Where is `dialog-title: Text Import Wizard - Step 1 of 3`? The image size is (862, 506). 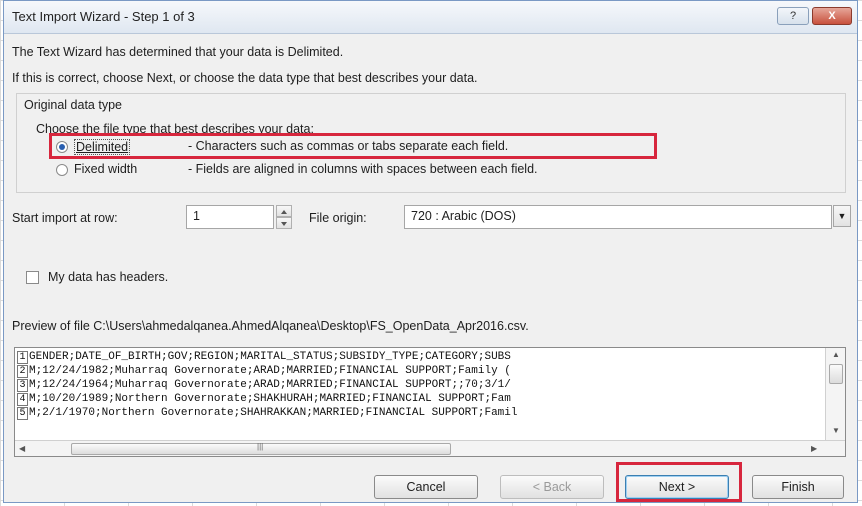 dialog-title: Text Import Wizard - Step 1 of 3 is located at coordinates (103, 16).